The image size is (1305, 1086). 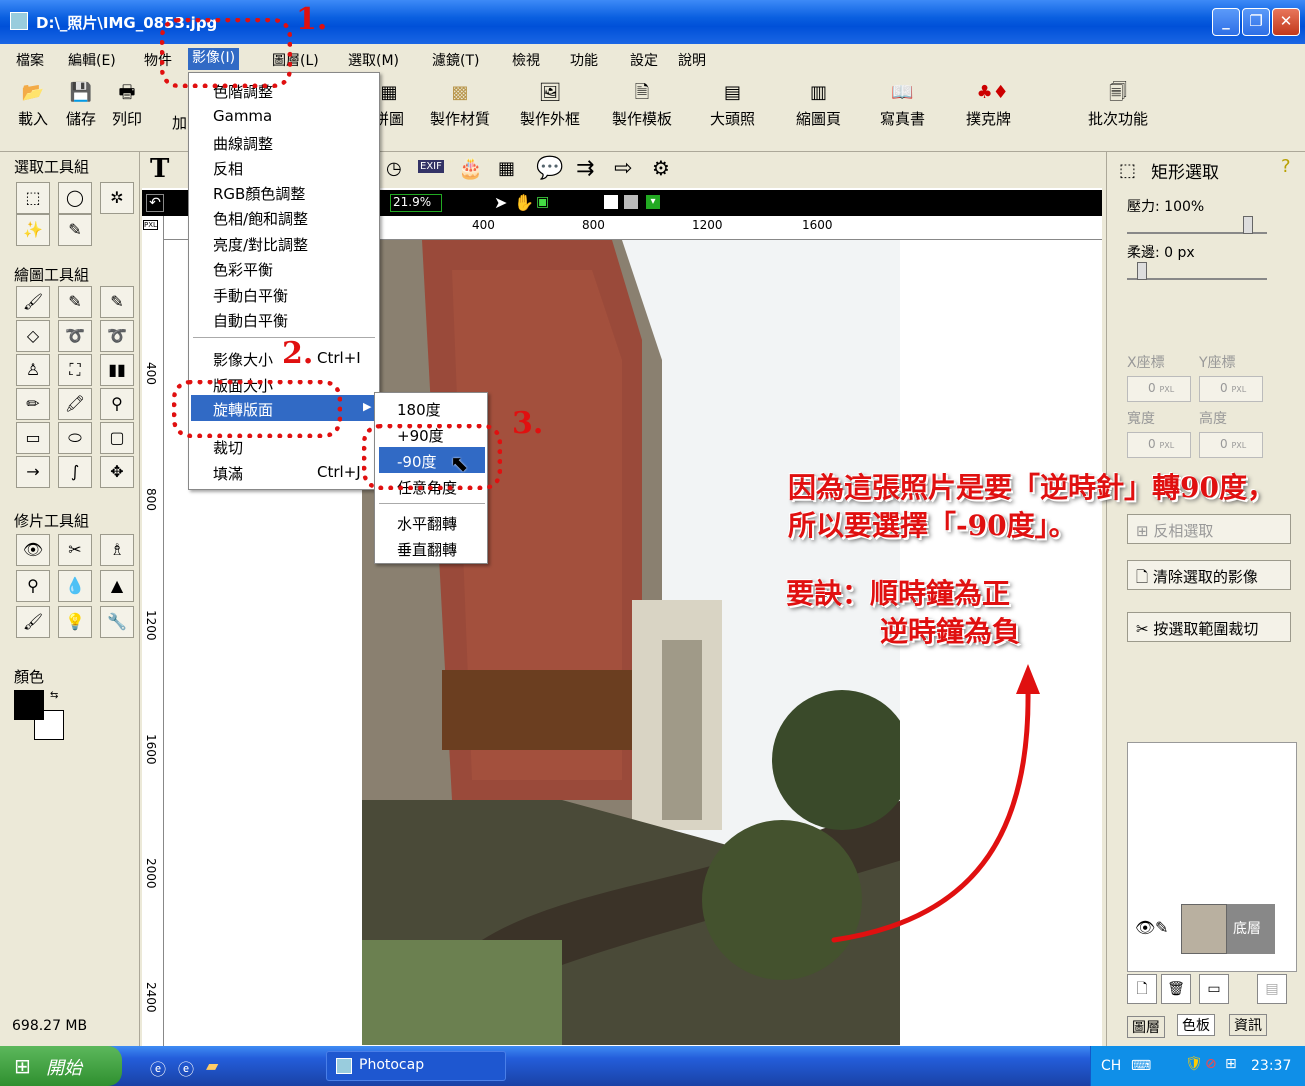 What do you see at coordinates (212, 1065) in the screenshot?
I see `folder-icon: ▰` at bounding box center [212, 1065].